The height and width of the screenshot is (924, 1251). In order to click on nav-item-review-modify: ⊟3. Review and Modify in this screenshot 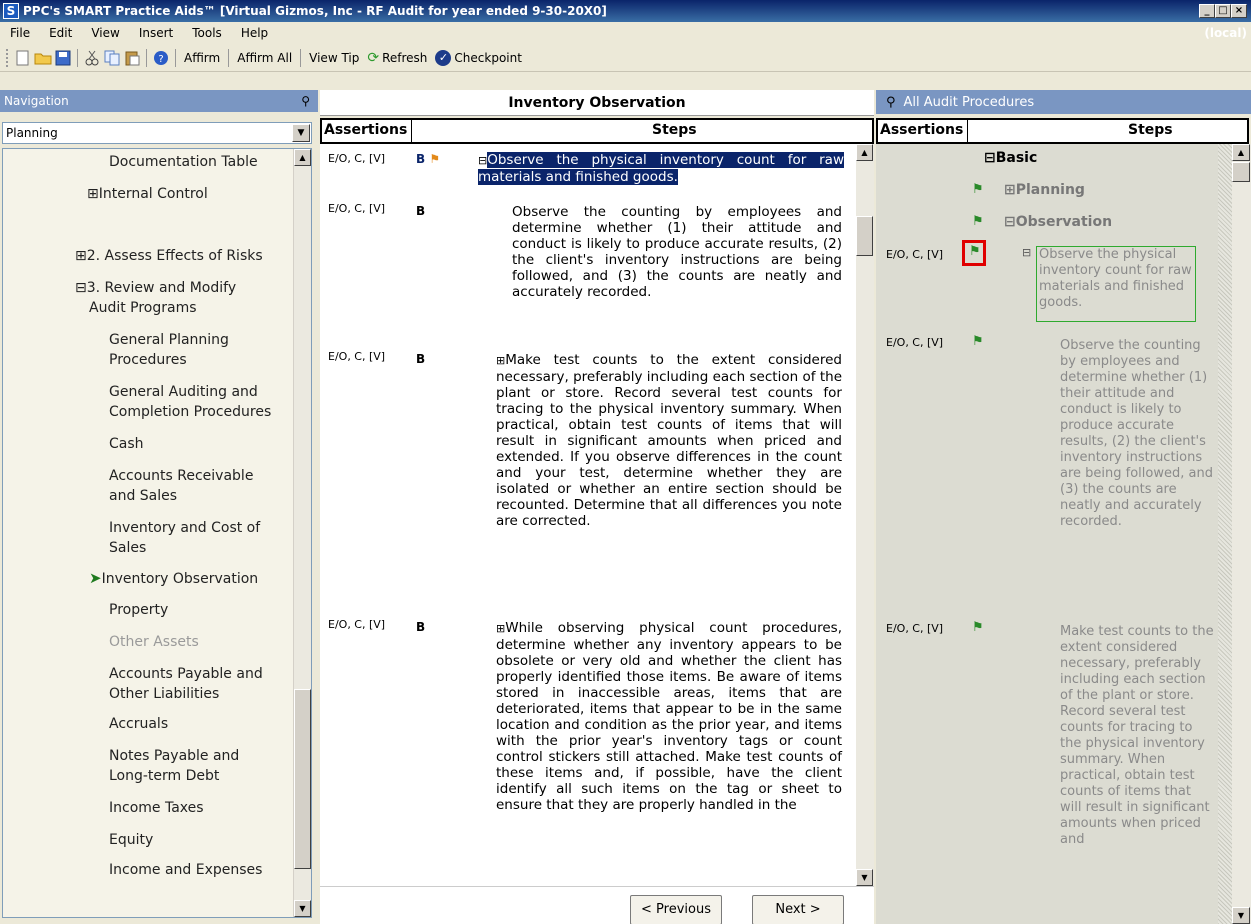, I will do `click(155, 288)`.